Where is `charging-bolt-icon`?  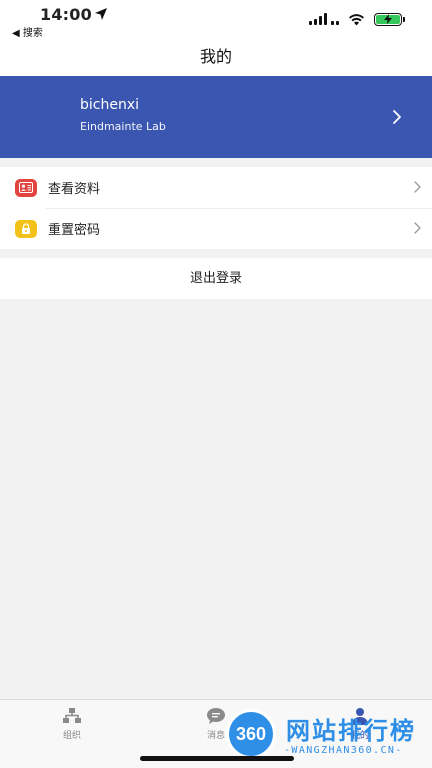 charging-bolt-icon is located at coordinates (388, 19).